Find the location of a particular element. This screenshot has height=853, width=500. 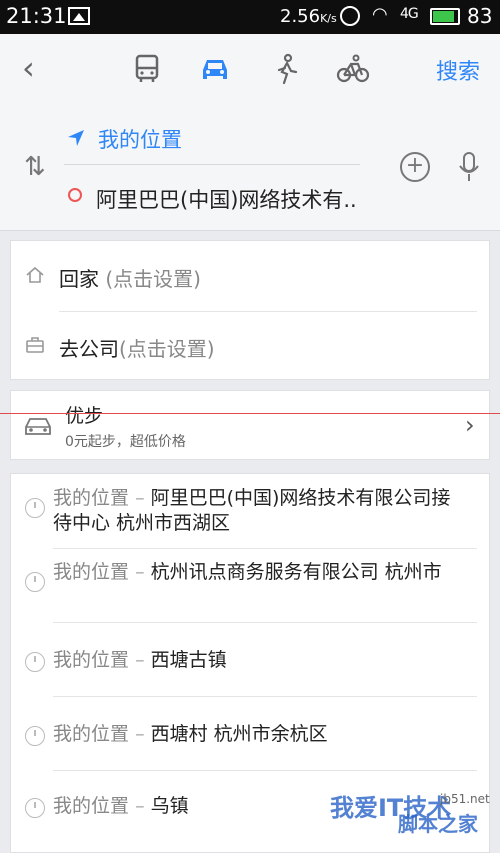

back-icon: ‹ is located at coordinates (28, 68).